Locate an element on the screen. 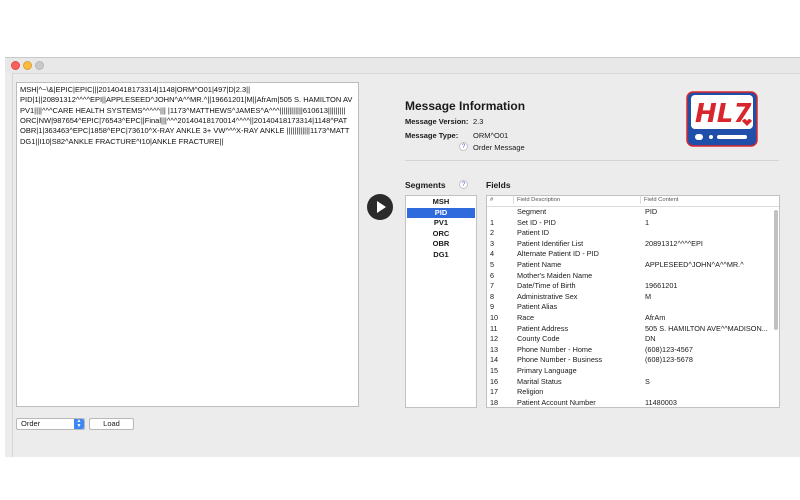  table-row: 7 Date/Time of Birth 19661201 is located at coordinates (631, 286).